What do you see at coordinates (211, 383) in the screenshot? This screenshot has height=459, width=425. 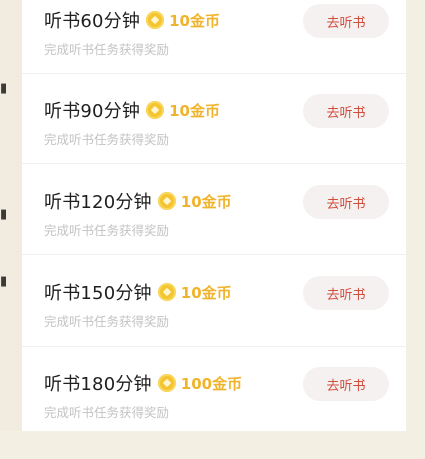 I see `task-reward: 100金币` at bounding box center [211, 383].